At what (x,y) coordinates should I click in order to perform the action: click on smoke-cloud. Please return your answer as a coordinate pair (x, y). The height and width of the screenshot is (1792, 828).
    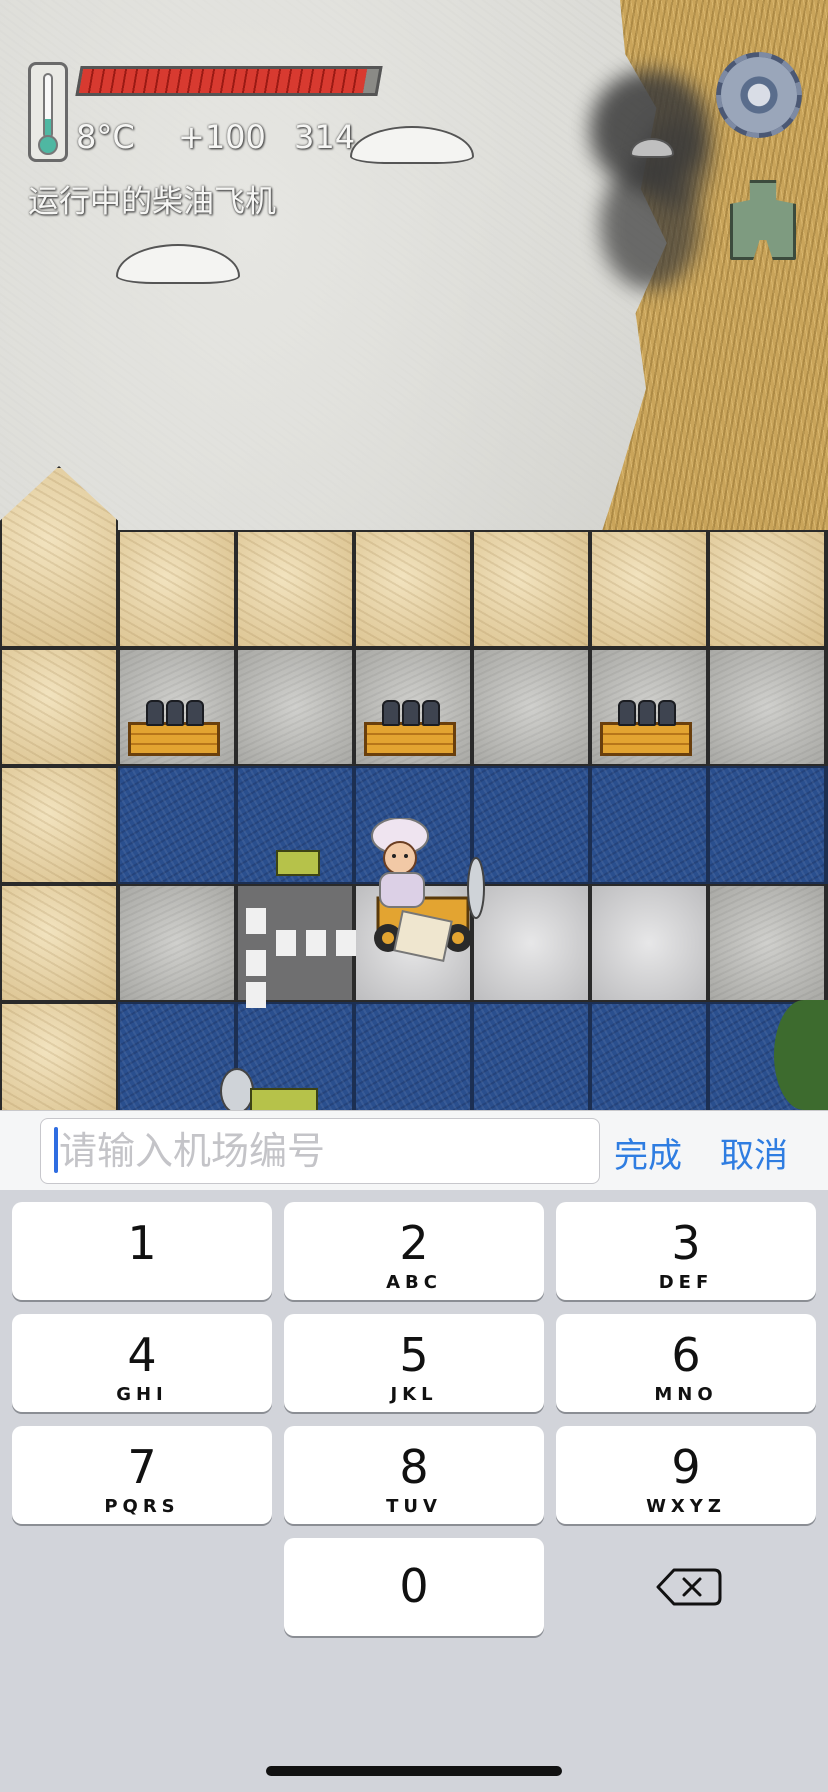
    Looking at the image, I should click on (675, 165).